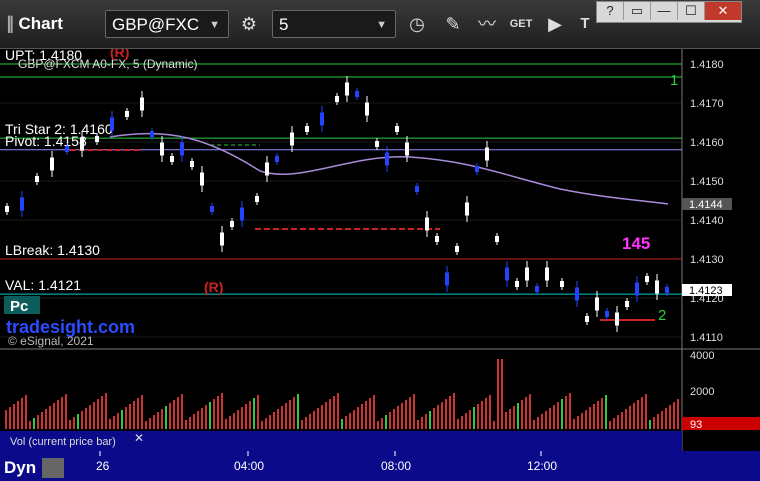  What do you see at coordinates (214, 25) in the screenshot?
I see `symbol-dropdown-icon: ▼` at bounding box center [214, 25].